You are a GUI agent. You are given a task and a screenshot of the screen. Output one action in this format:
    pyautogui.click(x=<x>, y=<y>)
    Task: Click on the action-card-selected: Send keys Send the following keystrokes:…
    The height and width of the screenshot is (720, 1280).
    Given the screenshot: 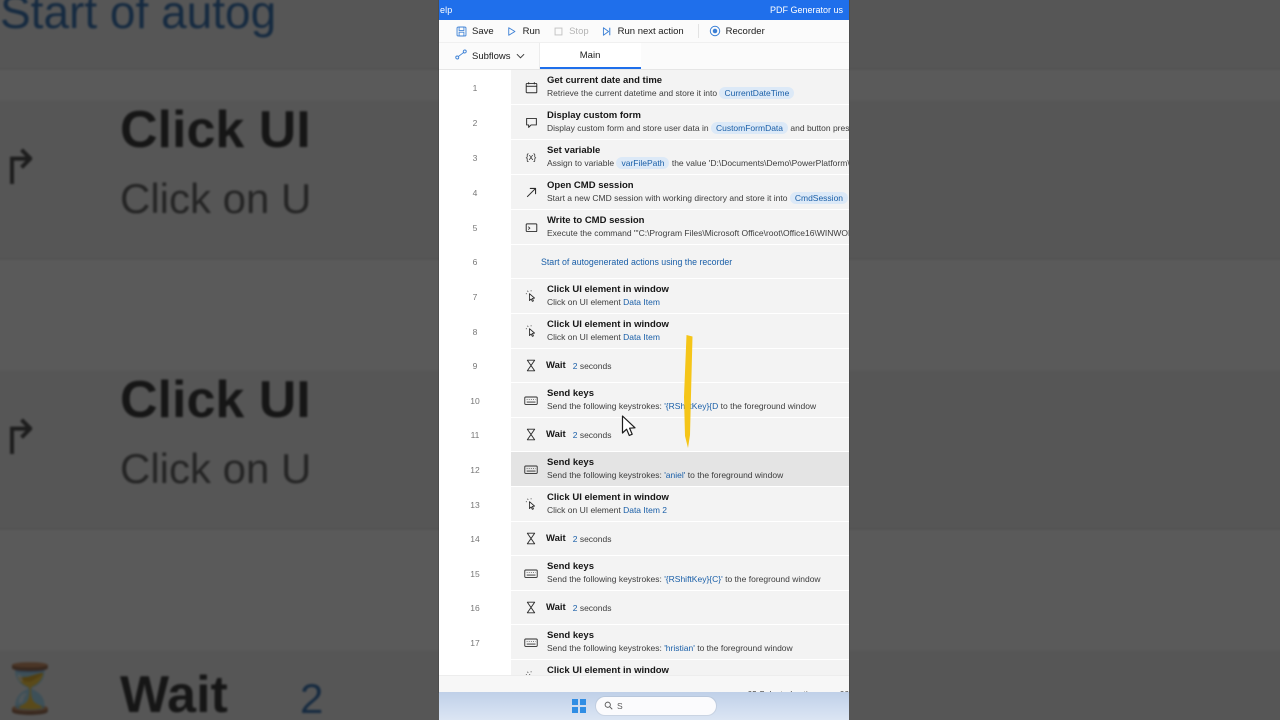 What is the action you would take?
    pyautogui.click(x=680, y=469)
    